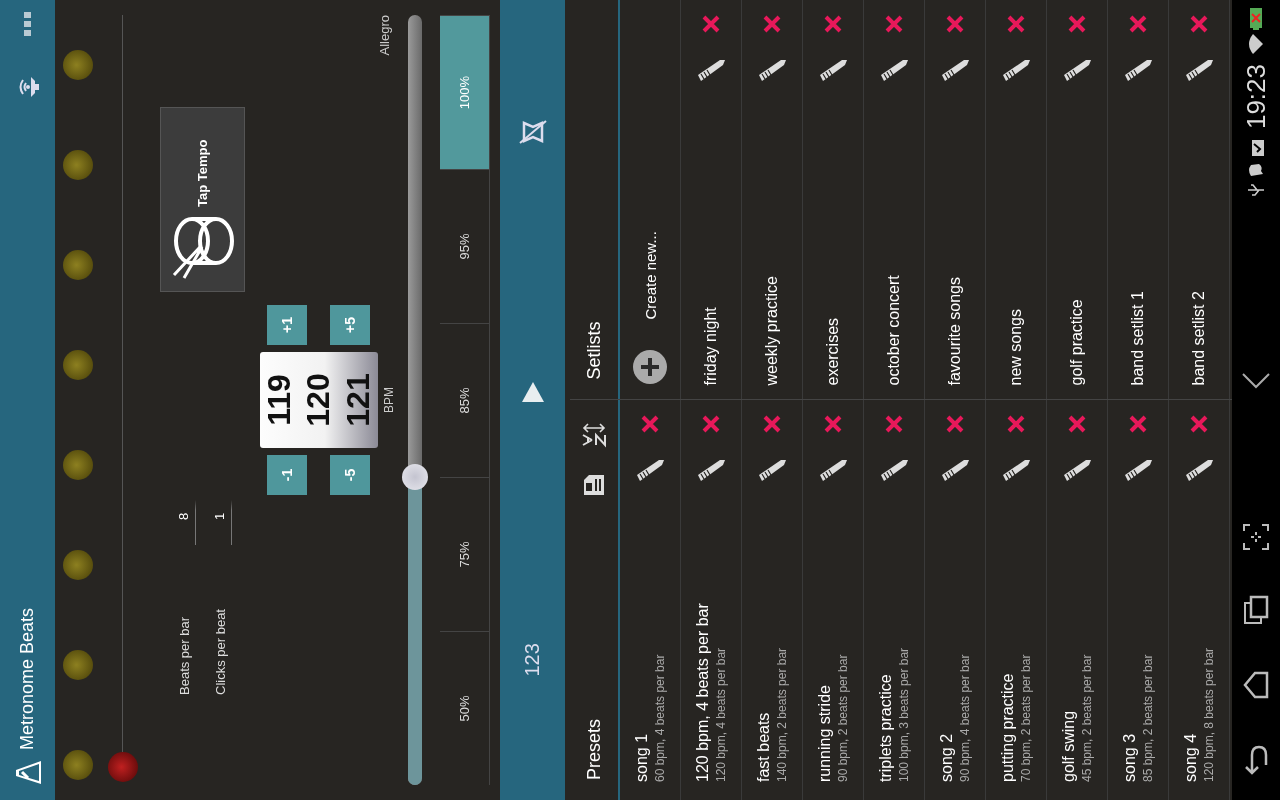 This screenshot has height=800, width=1280. I want to click on number-spinner: 8, so click(184, 522).